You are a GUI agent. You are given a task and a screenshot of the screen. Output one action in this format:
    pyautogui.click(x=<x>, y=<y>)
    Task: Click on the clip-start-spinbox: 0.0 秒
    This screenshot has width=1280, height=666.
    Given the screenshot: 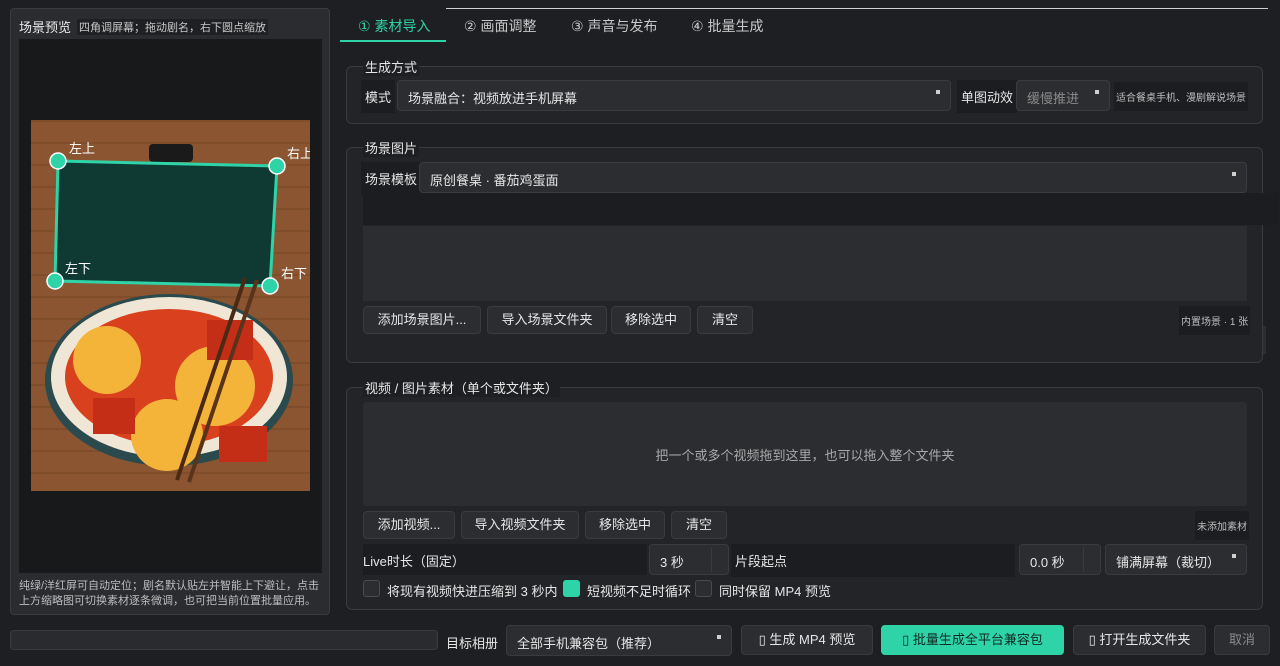 What is the action you would take?
    pyautogui.click(x=1060, y=559)
    